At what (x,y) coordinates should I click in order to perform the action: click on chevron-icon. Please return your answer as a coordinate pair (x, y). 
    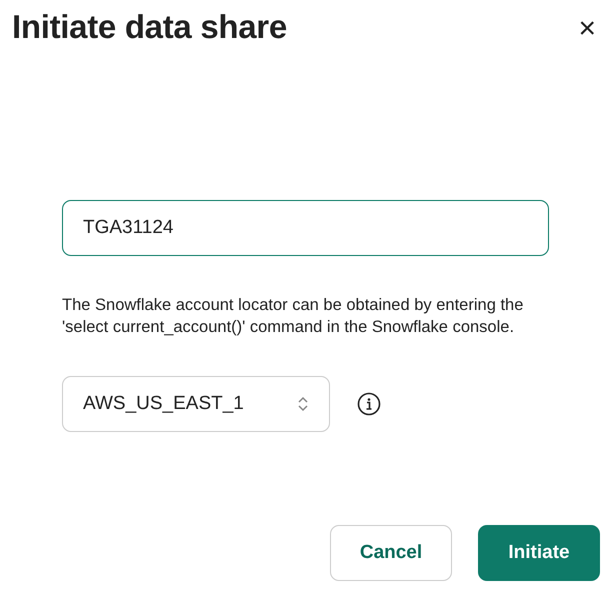
    Looking at the image, I should click on (303, 404).